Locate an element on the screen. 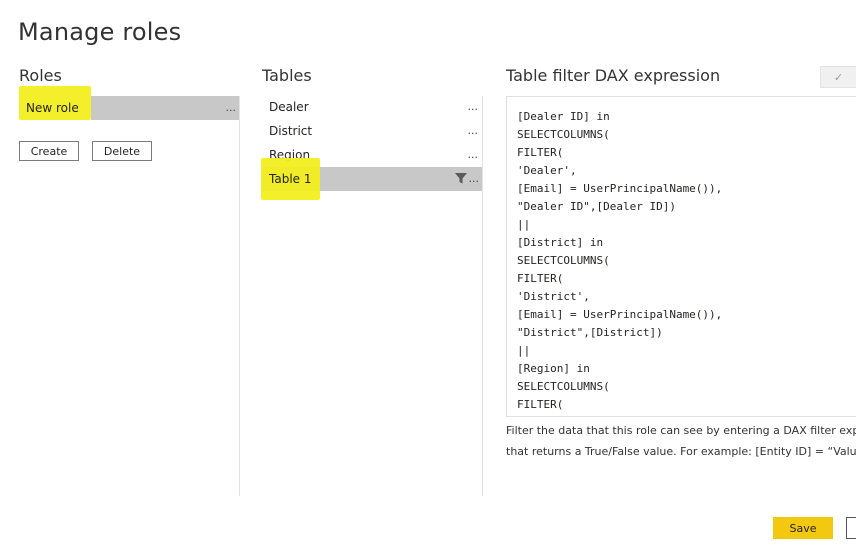  code-line: "Dealer ID",[Dealer ID]) is located at coordinates (596, 206).